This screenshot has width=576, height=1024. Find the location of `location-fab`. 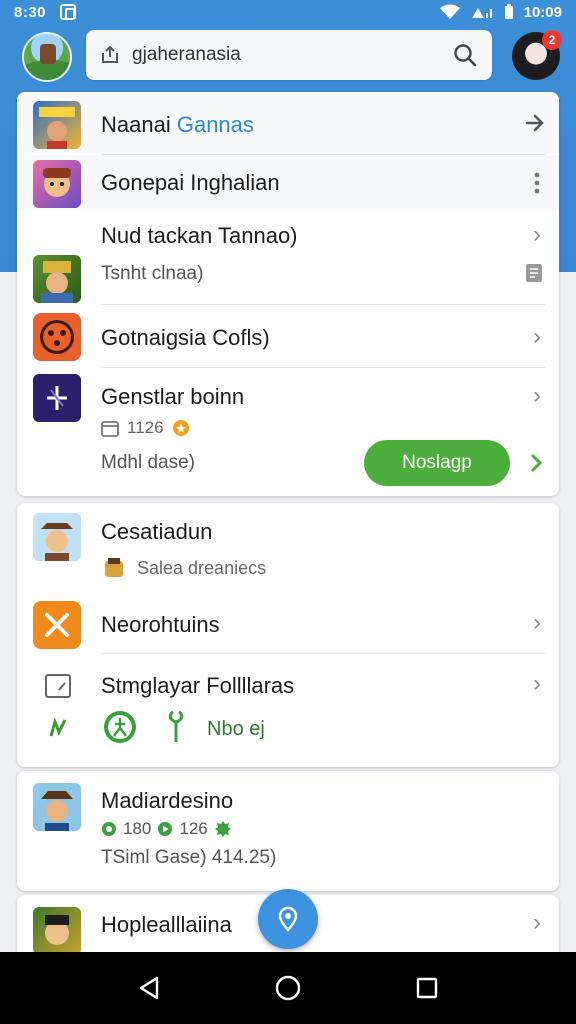

location-fab is located at coordinates (288, 919).